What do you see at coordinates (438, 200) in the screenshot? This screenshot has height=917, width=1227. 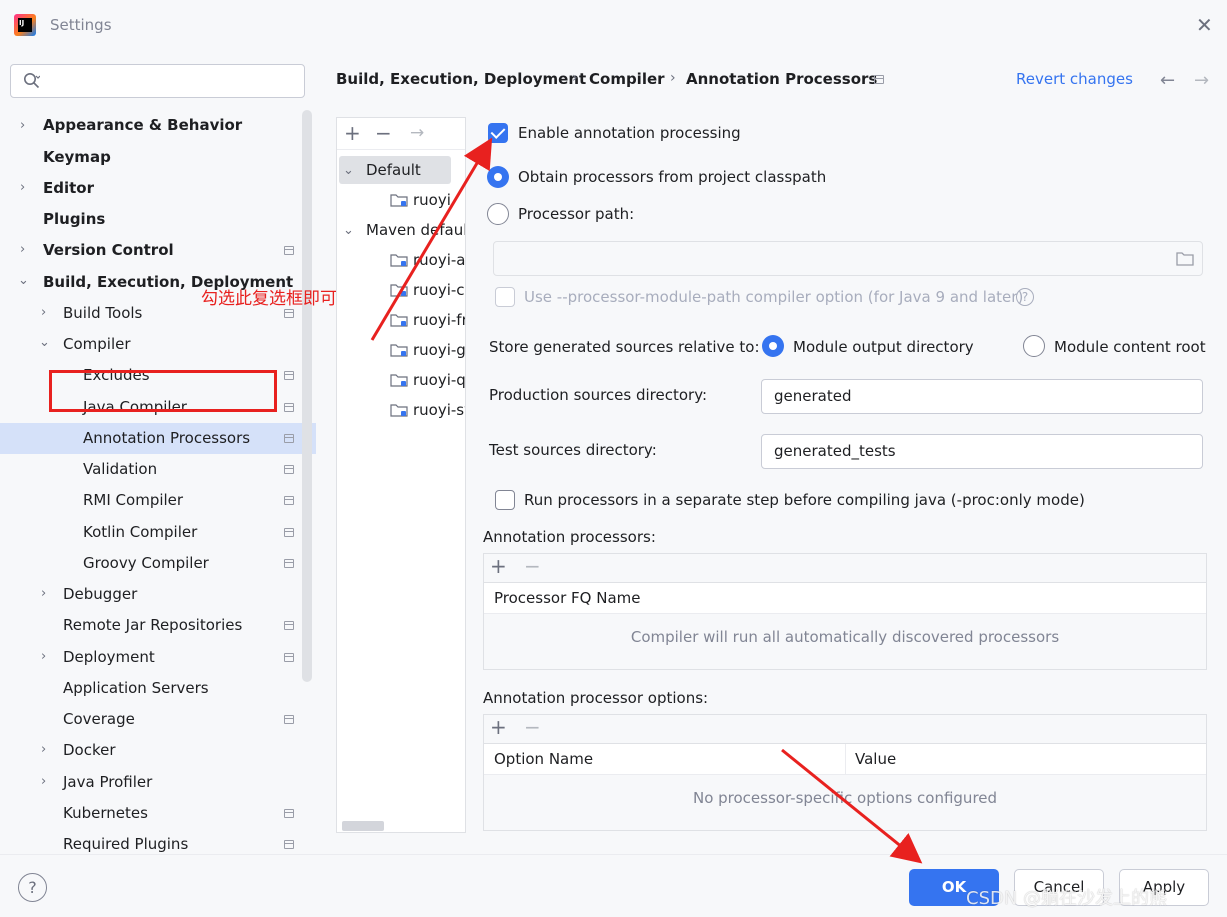 I see `profile-module: ruoyi` at bounding box center [438, 200].